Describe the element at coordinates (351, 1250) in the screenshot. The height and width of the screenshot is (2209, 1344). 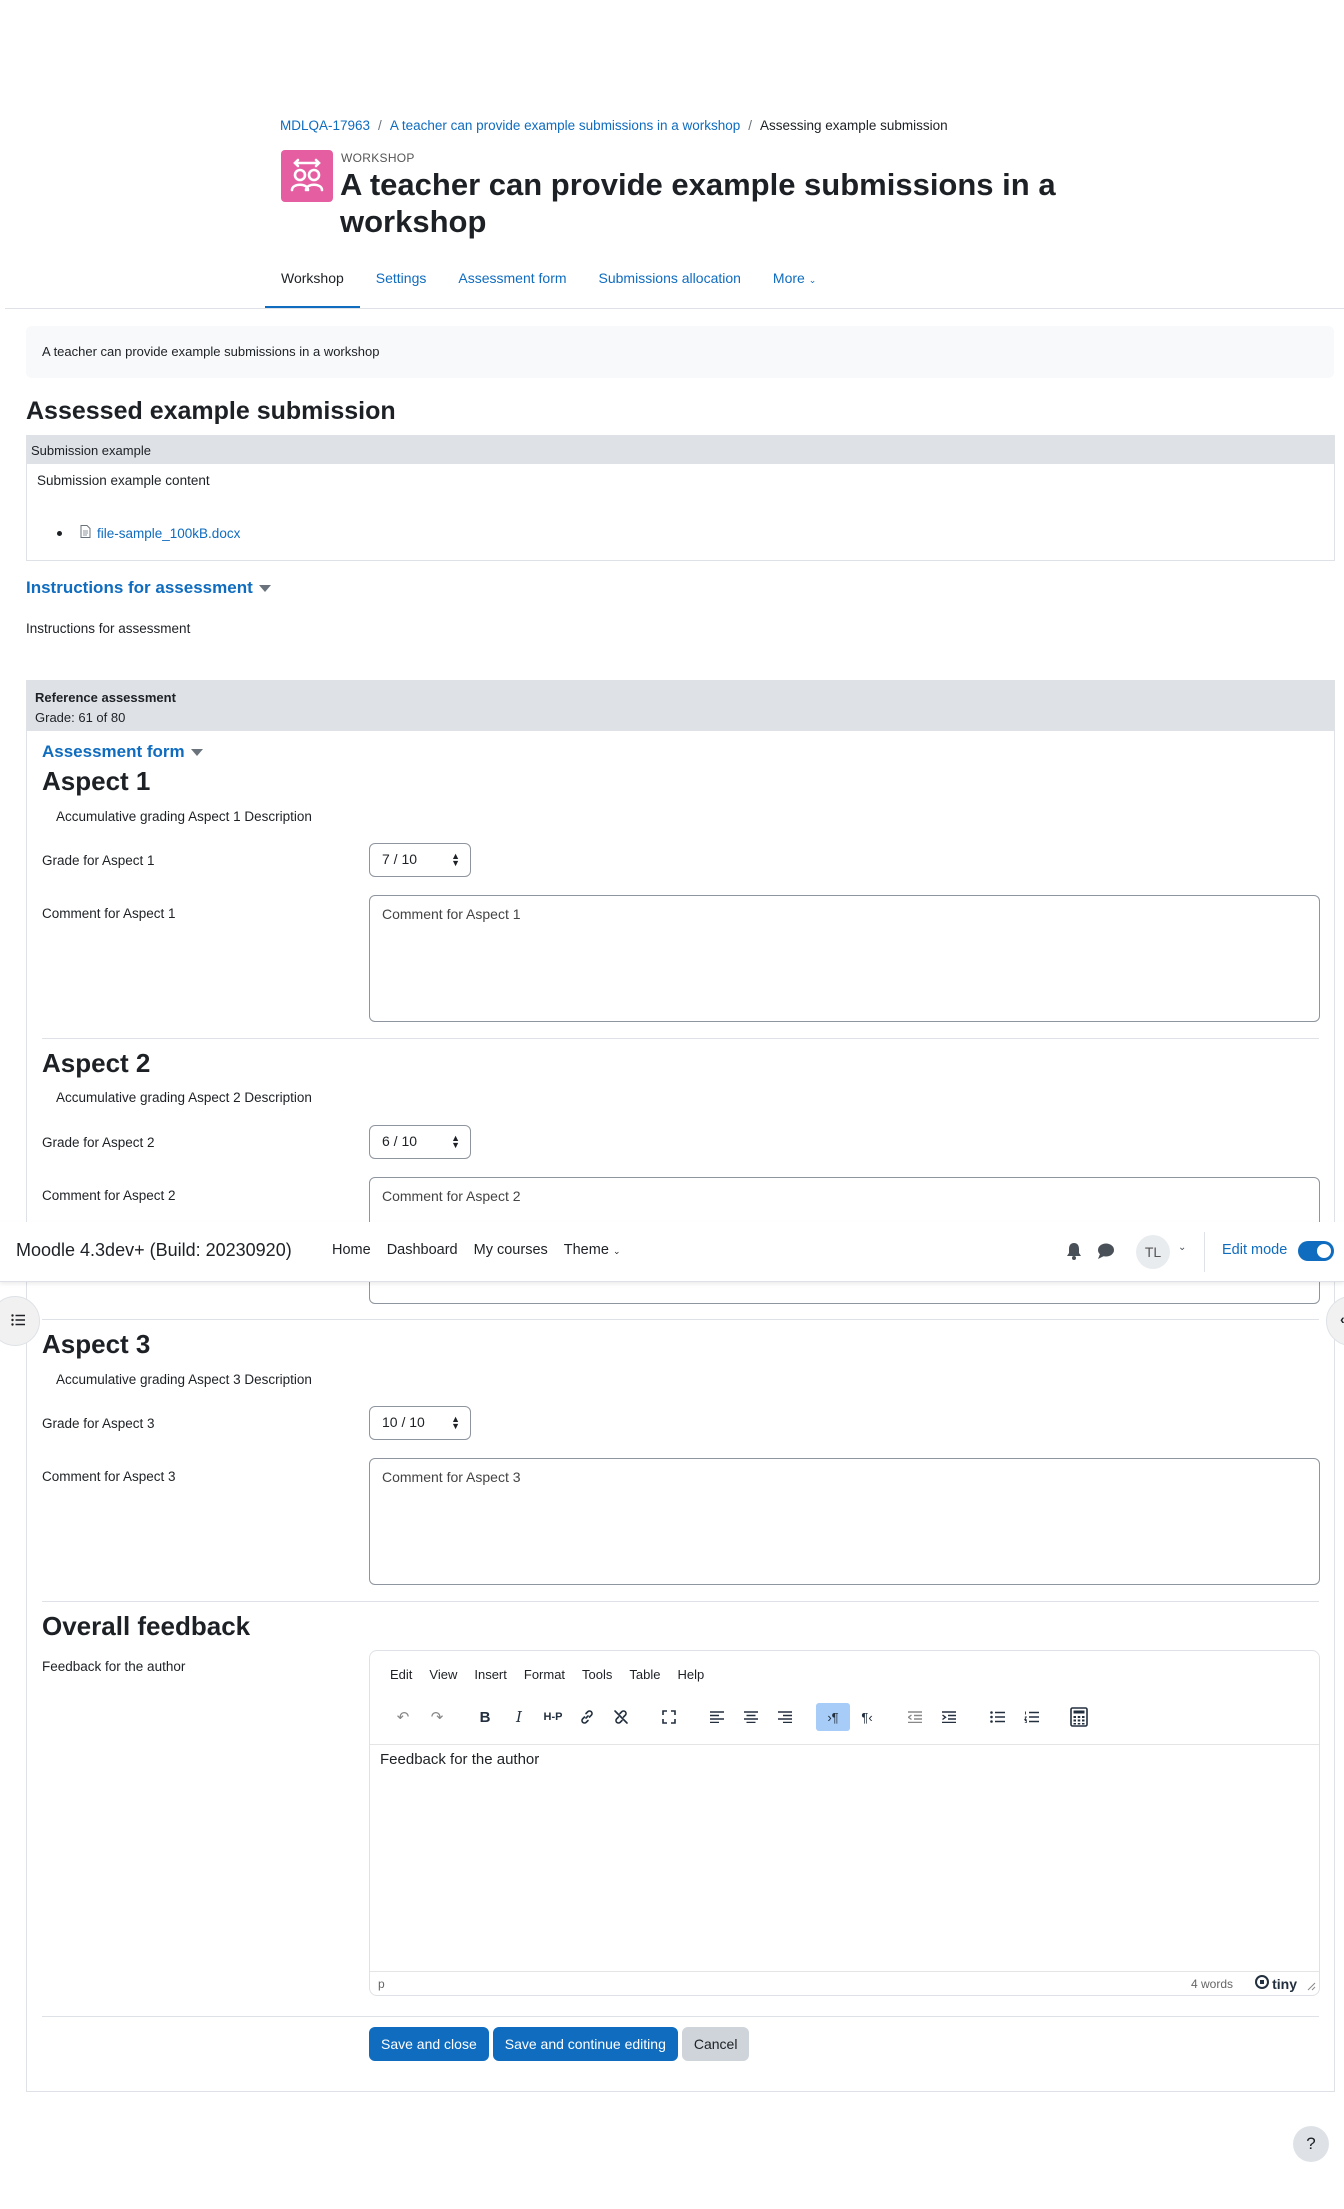
I see `nav-home: Home` at that location.